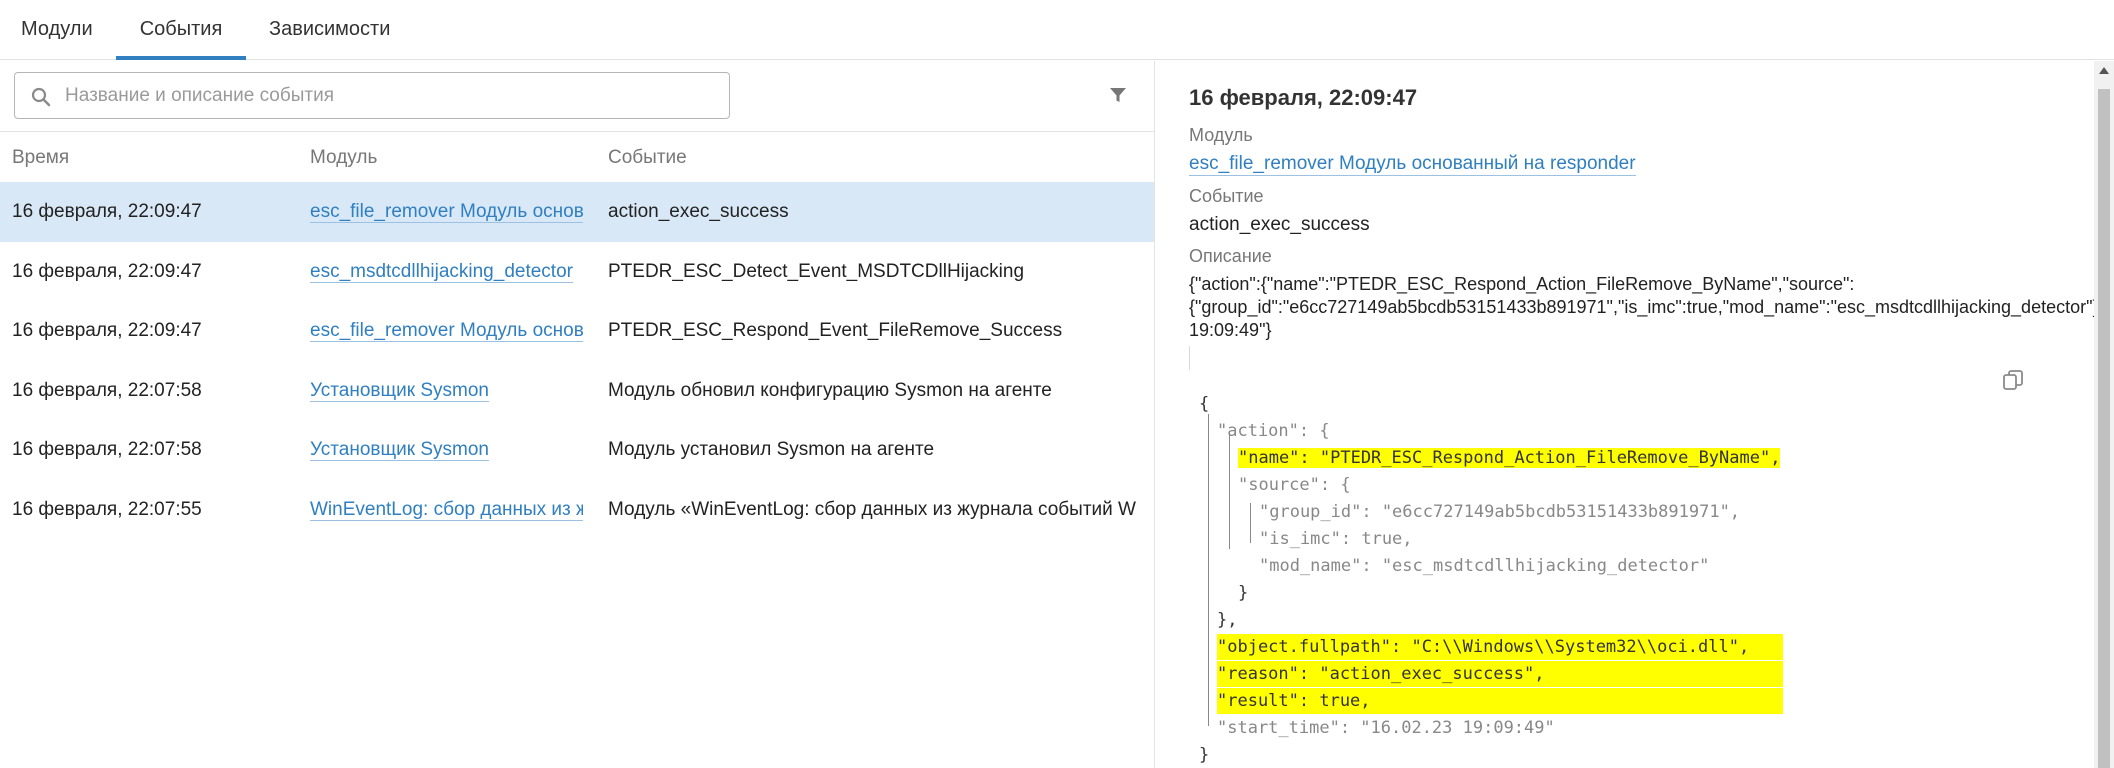 The image size is (2114, 768). I want to click on search-box, so click(372, 95).